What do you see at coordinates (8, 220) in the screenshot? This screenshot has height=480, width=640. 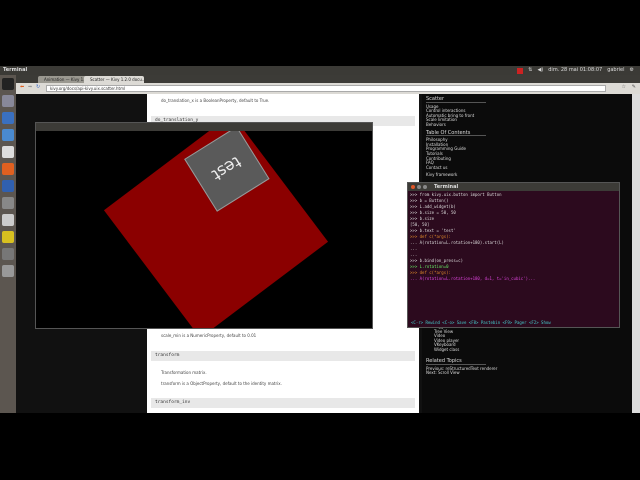 I see `editor-icon` at bounding box center [8, 220].